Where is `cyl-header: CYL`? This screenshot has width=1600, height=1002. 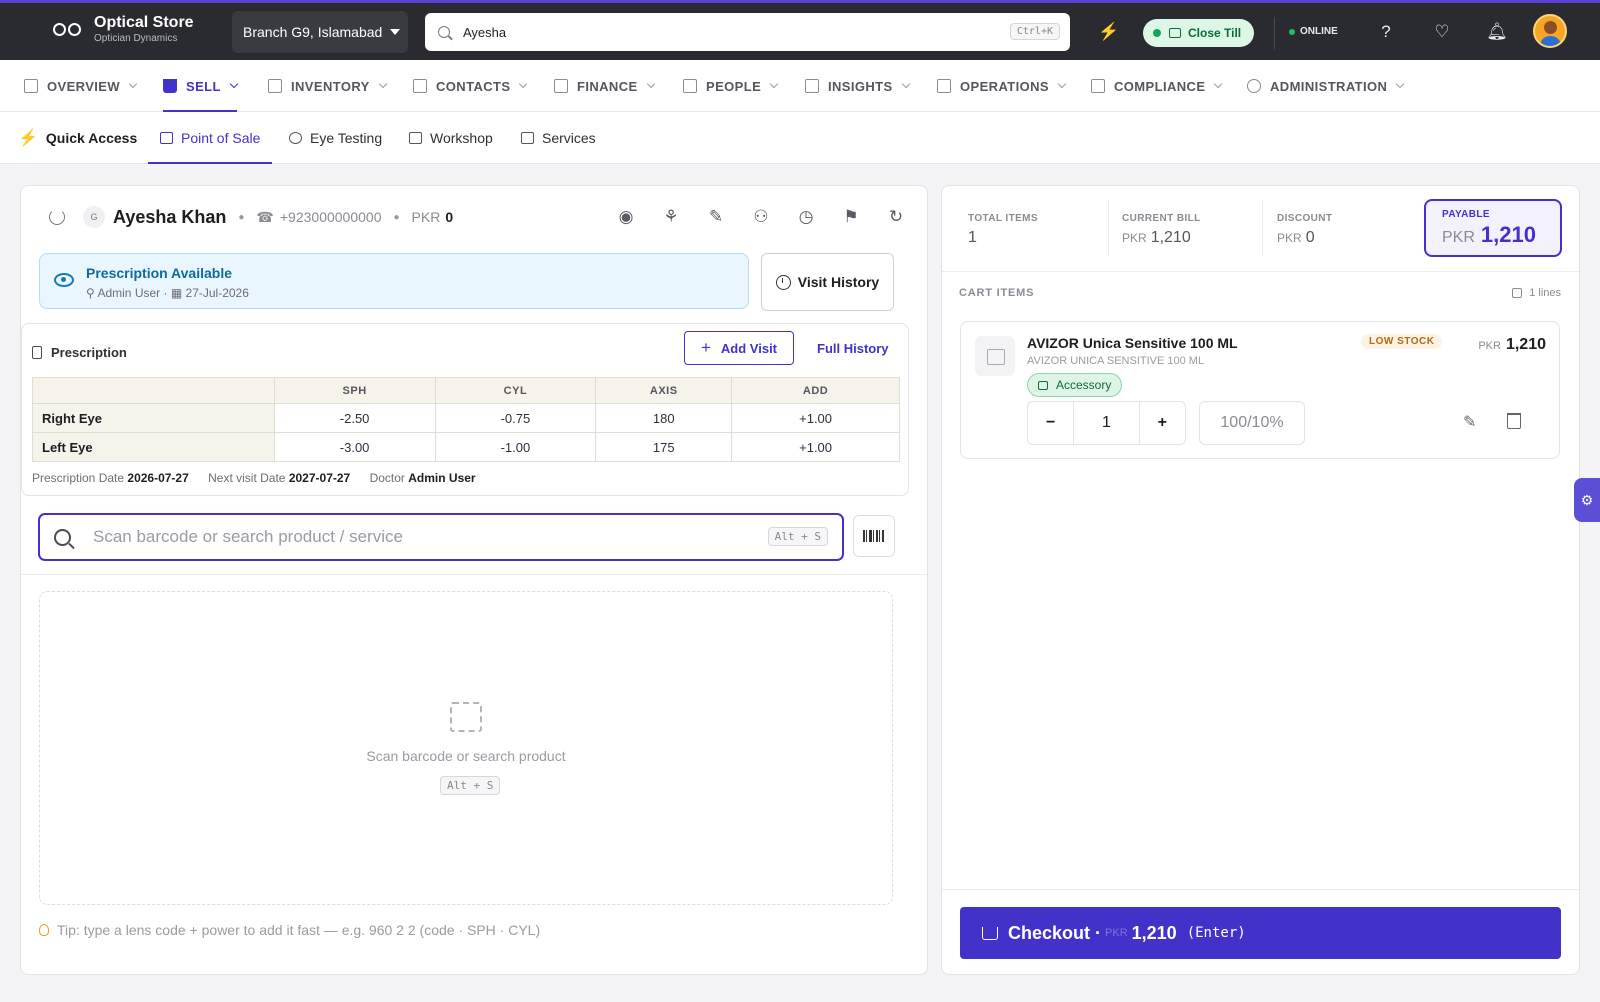
cyl-header: CYL is located at coordinates (515, 390).